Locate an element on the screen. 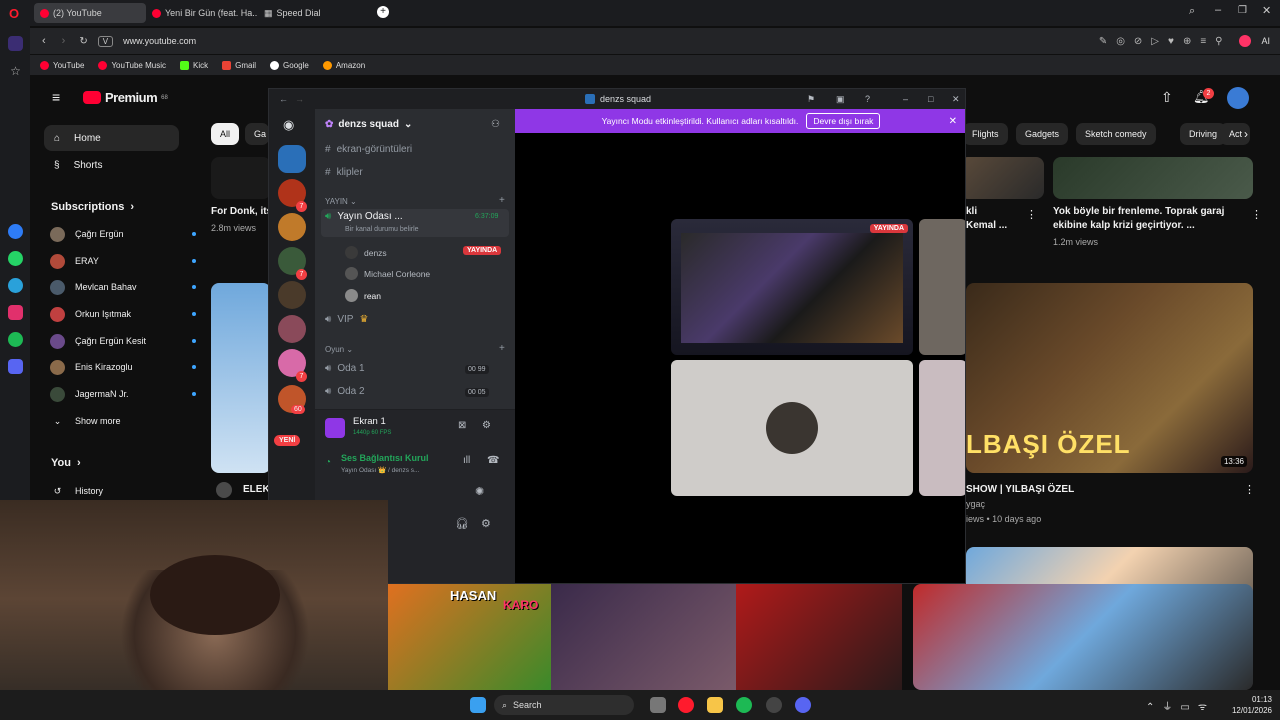 The width and height of the screenshot is (1280, 720). extension-icon is located at coordinates (1245, 41).